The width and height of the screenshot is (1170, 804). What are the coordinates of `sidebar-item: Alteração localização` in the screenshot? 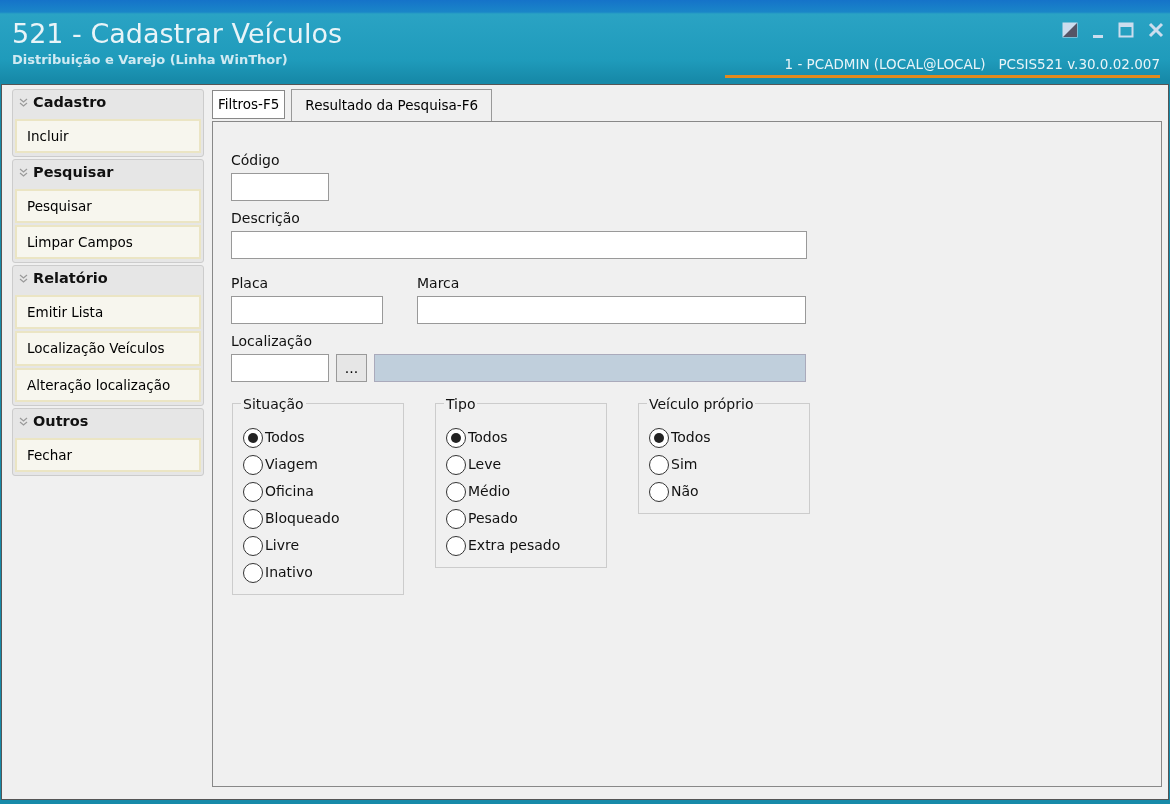 It's located at (108, 384).